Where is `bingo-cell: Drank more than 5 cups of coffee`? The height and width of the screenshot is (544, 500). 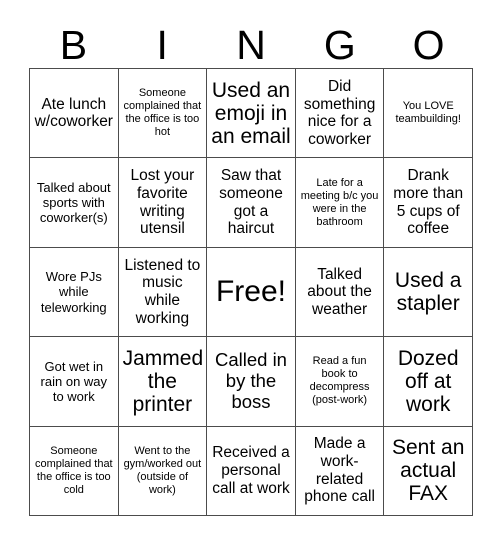 bingo-cell: Drank more than 5 cups of coffee is located at coordinates (428, 203).